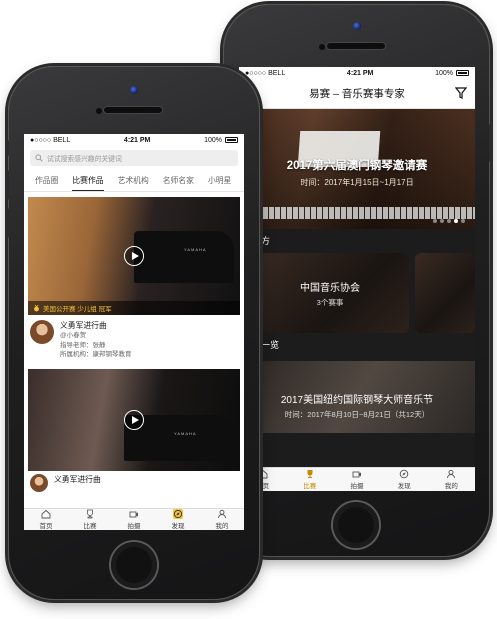 This screenshot has height=619, width=497. I want to click on category-tabs: 作品圈 比赛作品 艺术机构 名师名家 小明星, so click(134, 181).